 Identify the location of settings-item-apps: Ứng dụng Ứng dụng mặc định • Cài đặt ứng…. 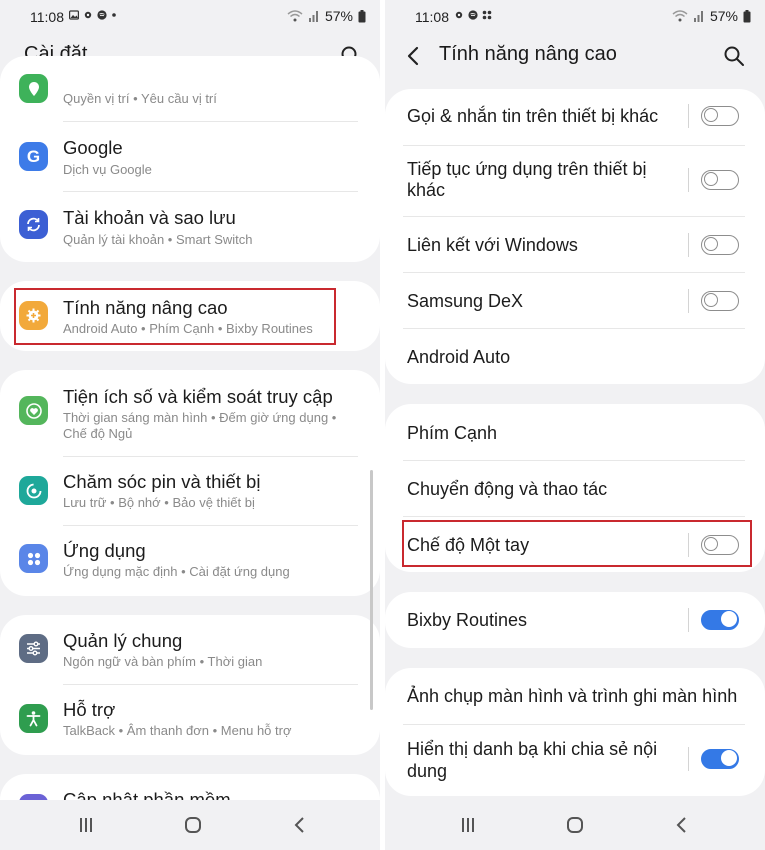
(190, 561).